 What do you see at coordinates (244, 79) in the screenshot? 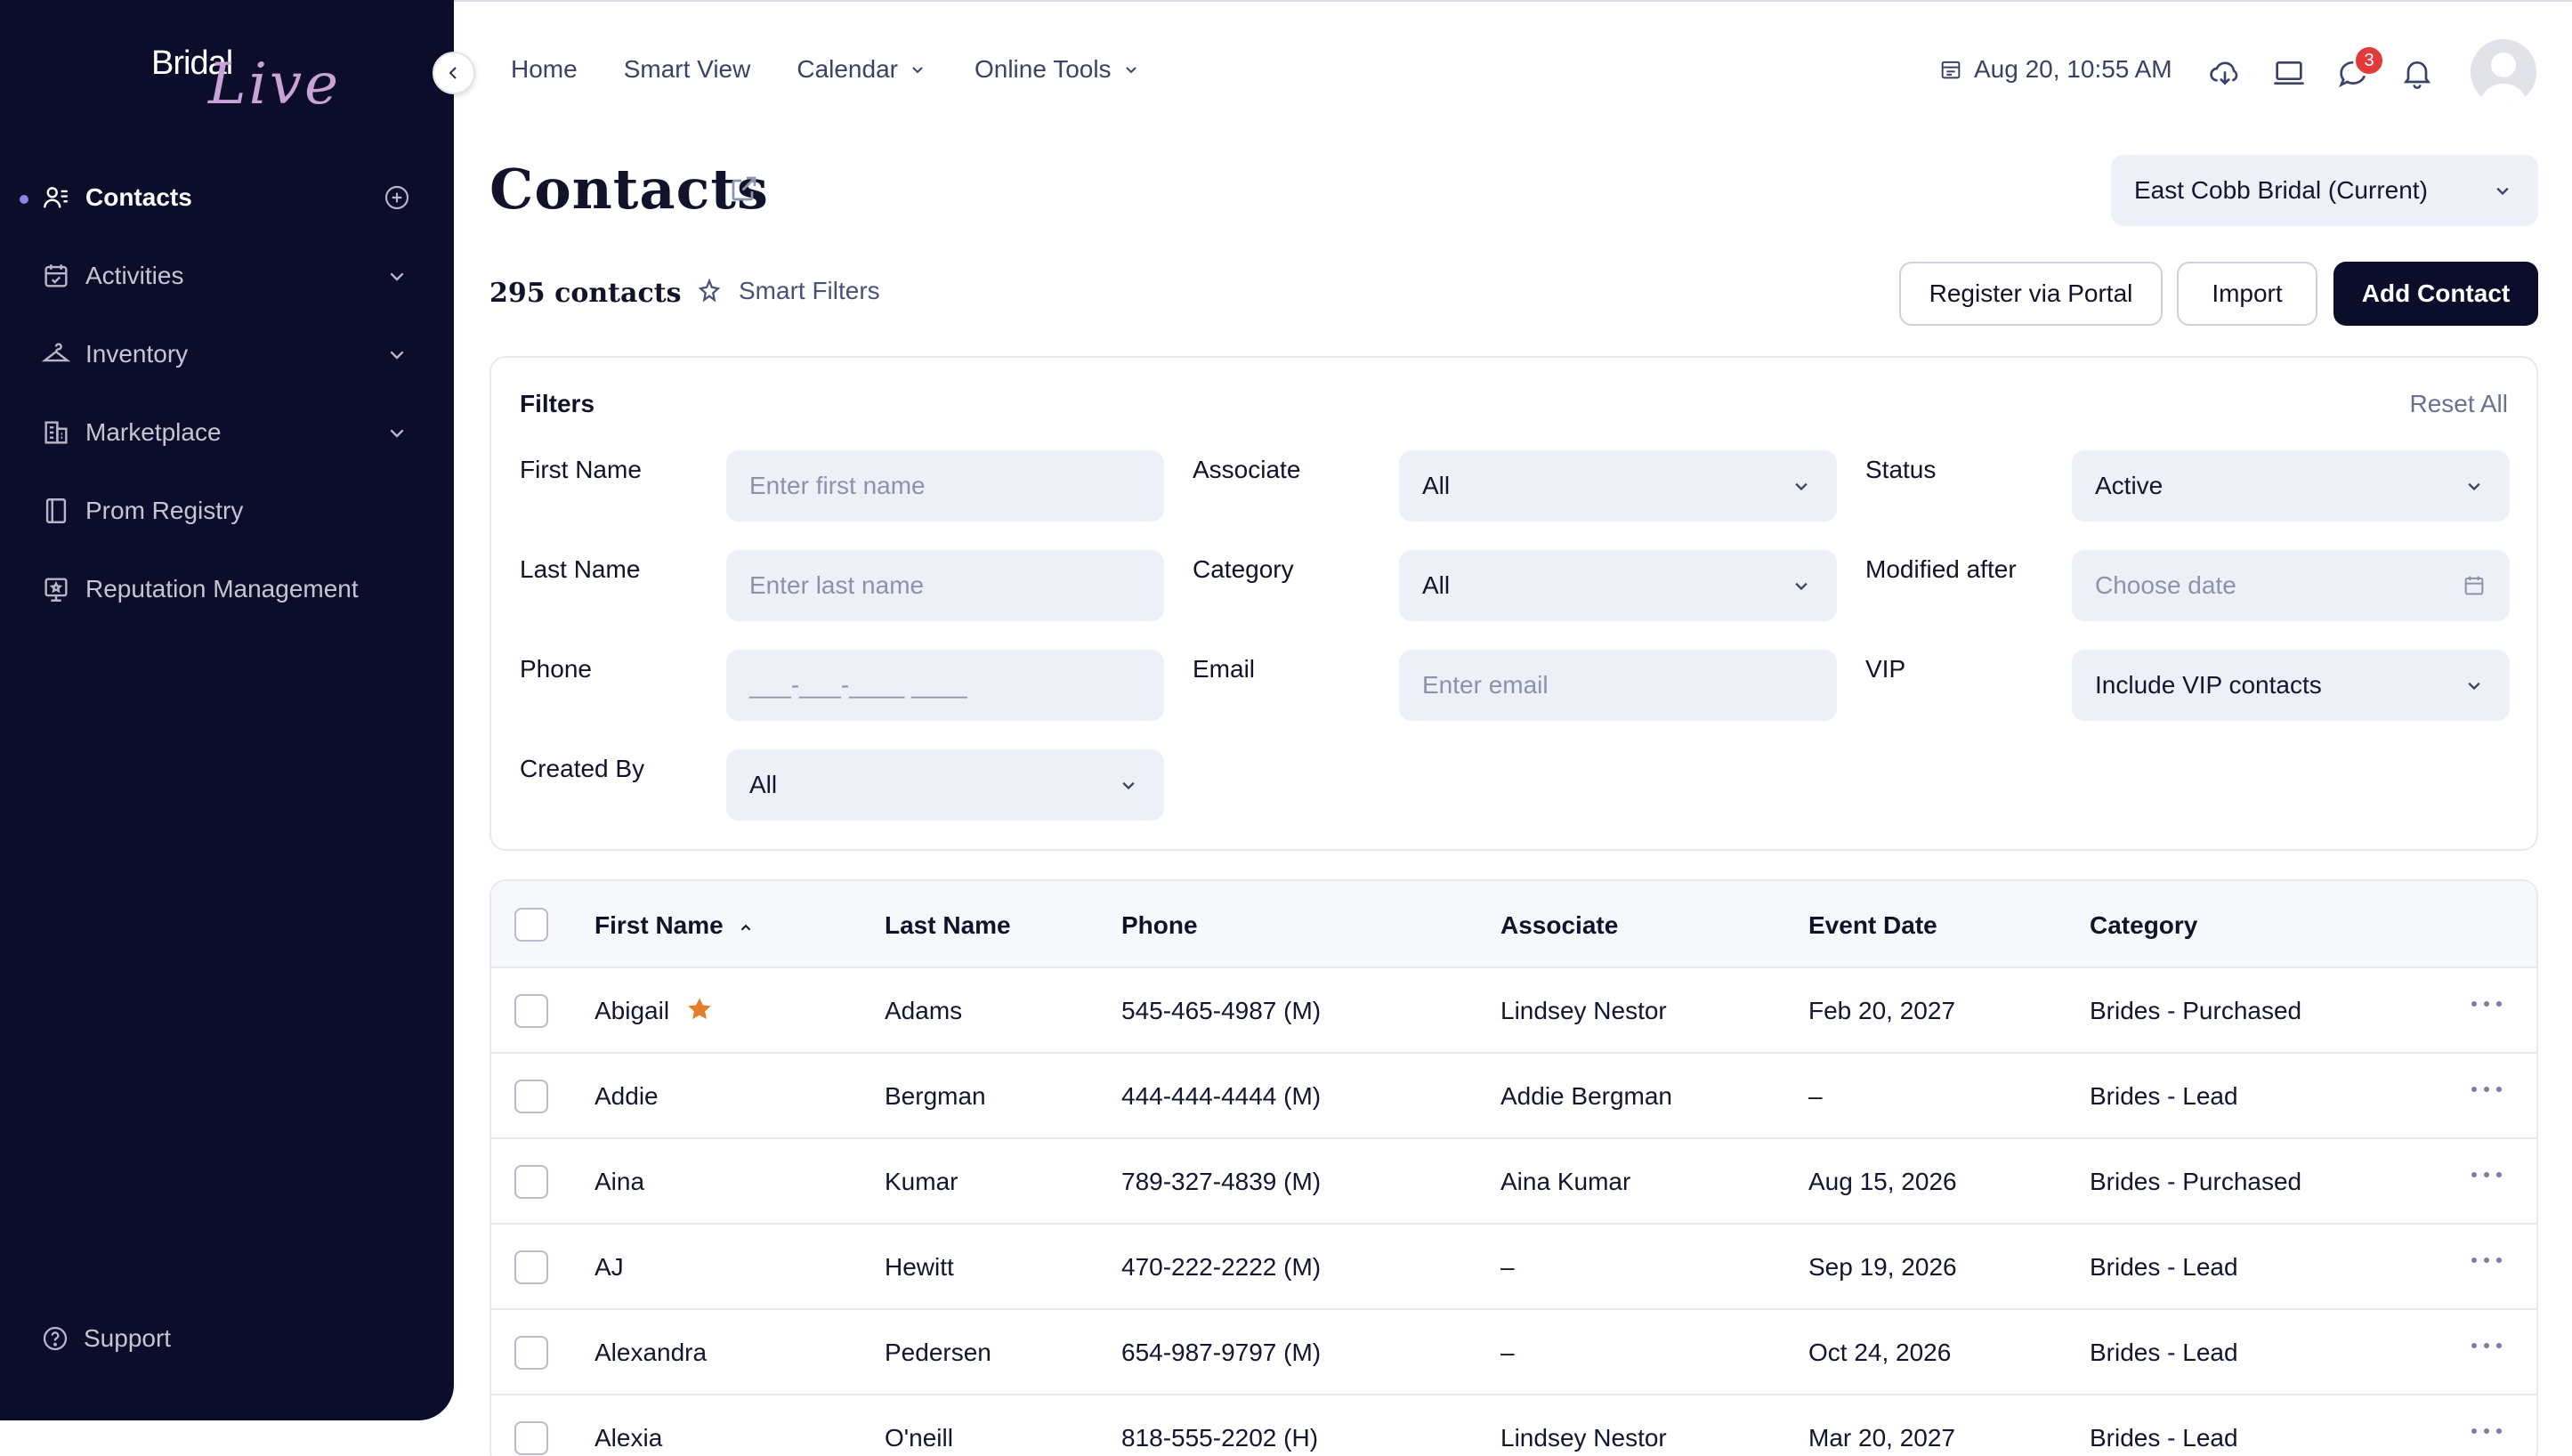
I see `brand-logo: Bridal Live` at bounding box center [244, 79].